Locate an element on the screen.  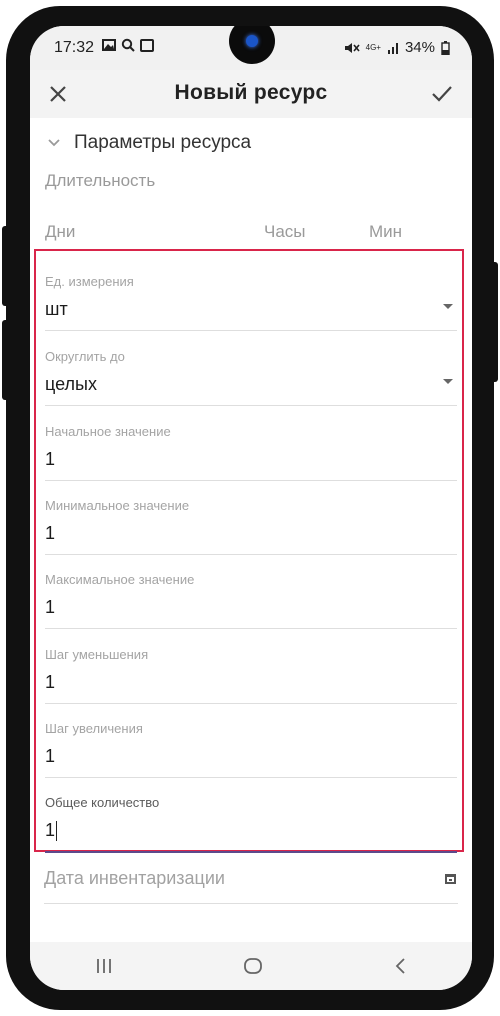
status-indicators: 4G+ 34% is located at coordinates (397, 47).